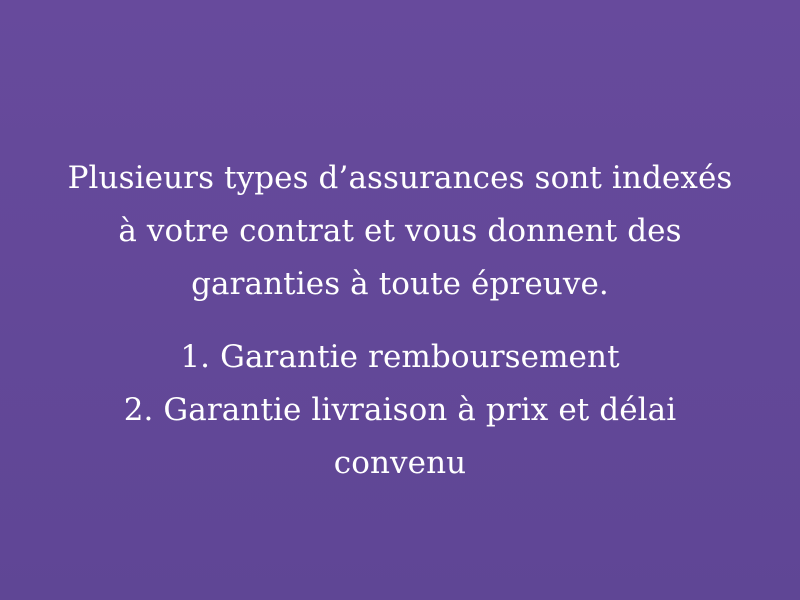 Image resolution: width=800 pixels, height=600 pixels. Describe the element at coordinates (400, 463) in the screenshot. I see `list-item-line: convenu` at that location.